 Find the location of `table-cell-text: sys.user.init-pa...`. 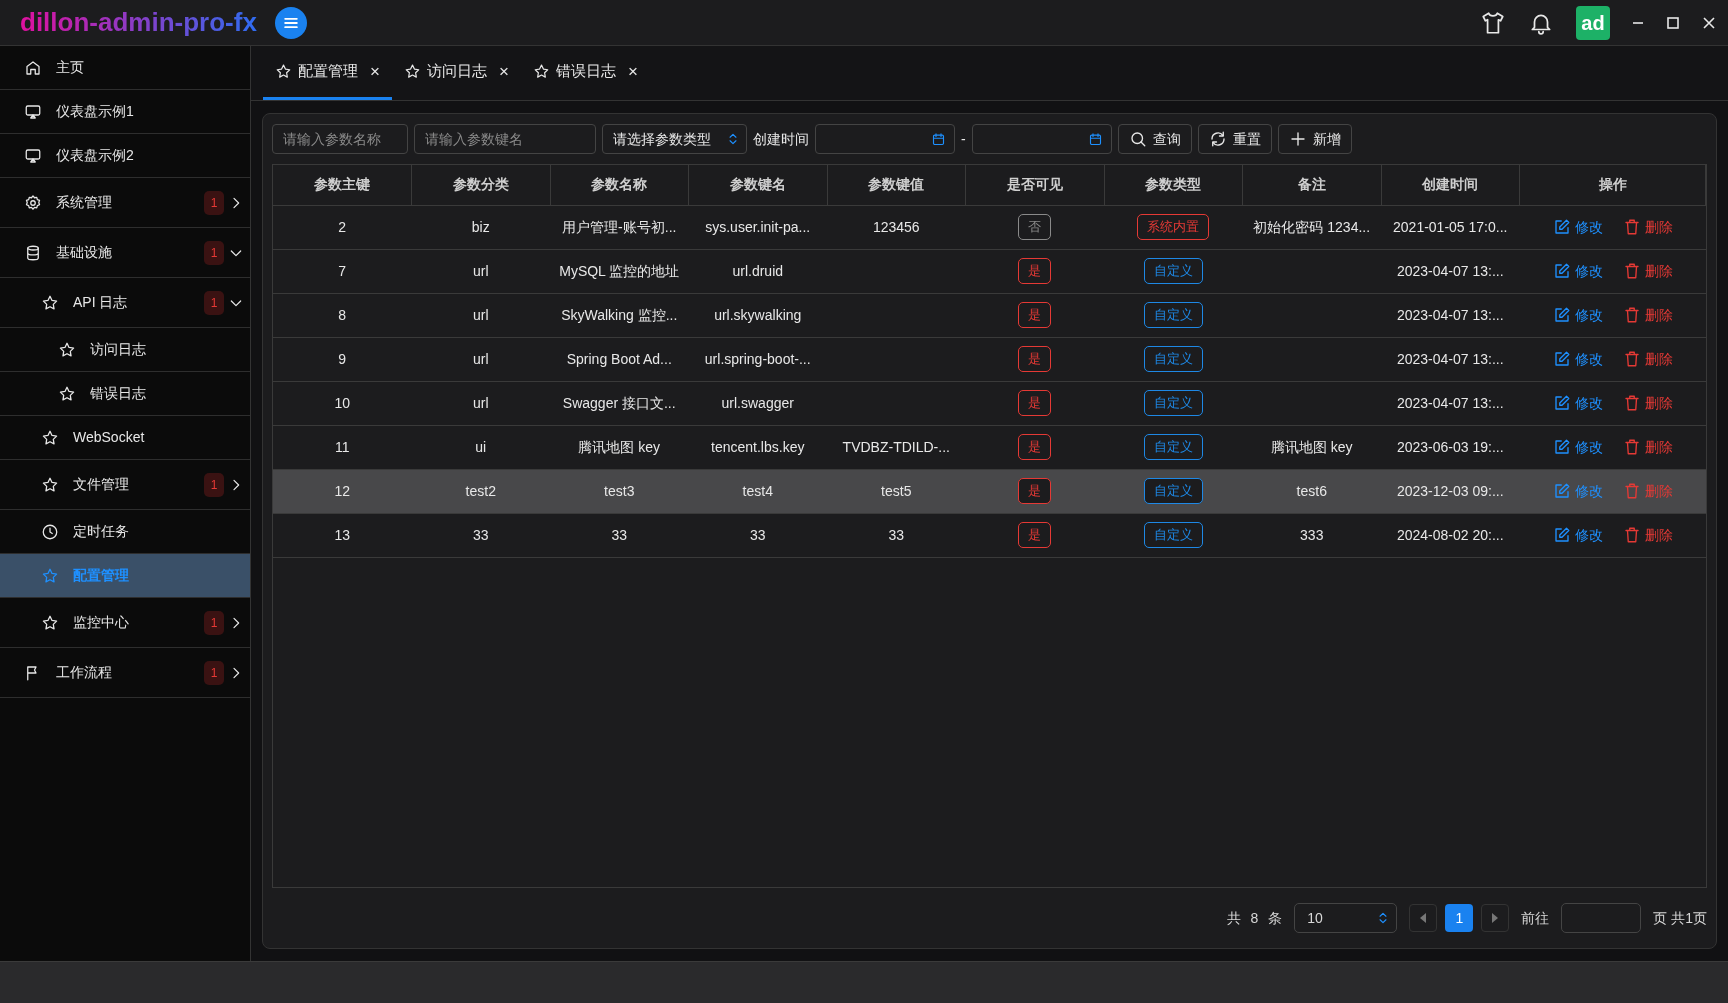

table-cell-text: sys.user.init-pa... is located at coordinates (758, 227).